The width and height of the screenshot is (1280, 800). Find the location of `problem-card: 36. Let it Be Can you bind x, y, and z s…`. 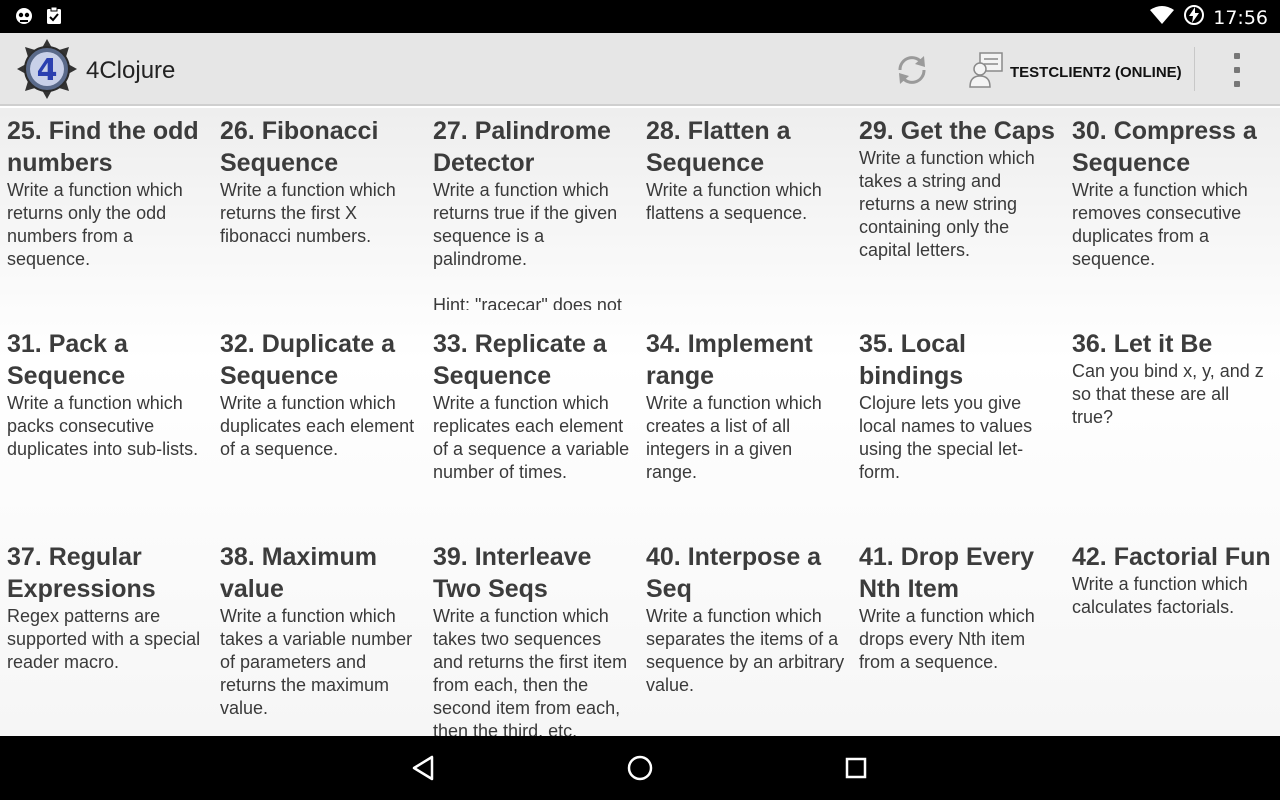

problem-card: 36. Let it Be Can you bind x, y, and z s… is located at coordinates (1172, 422).